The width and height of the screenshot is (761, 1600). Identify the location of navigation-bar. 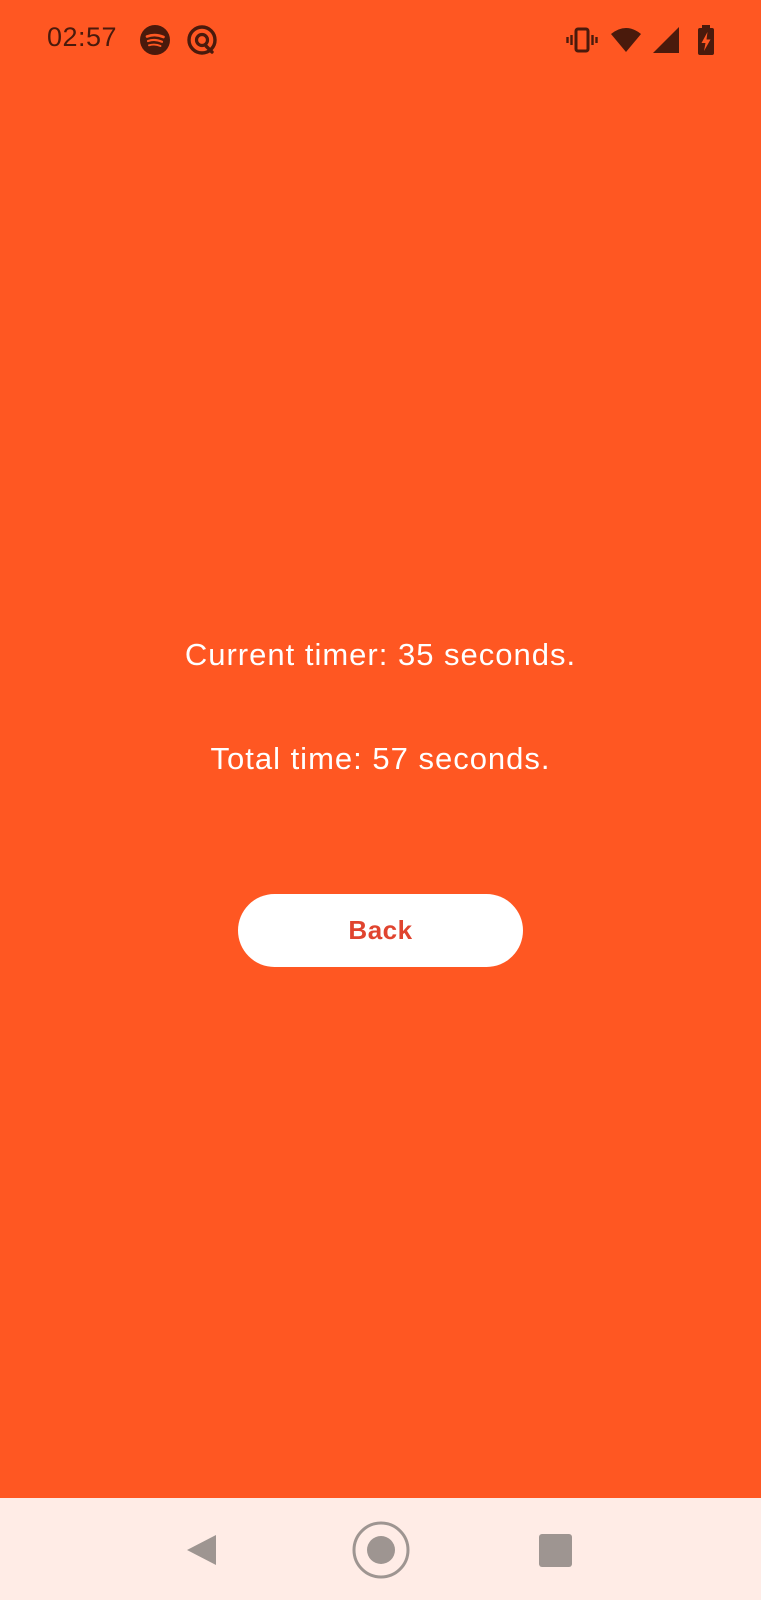
(380, 1549).